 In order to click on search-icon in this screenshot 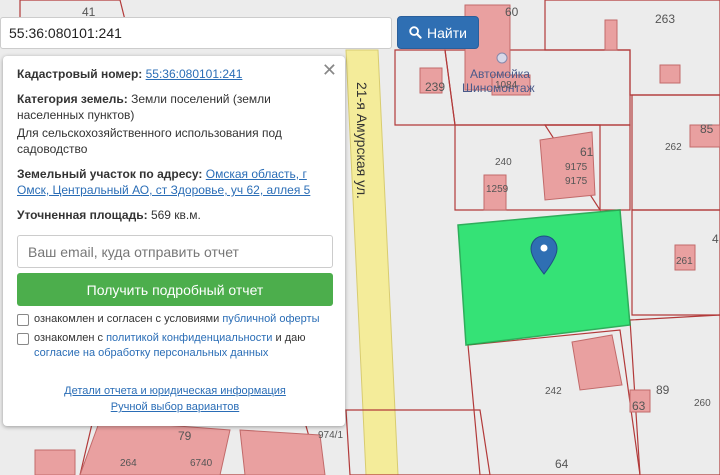, I will do `click(415, 32)`.